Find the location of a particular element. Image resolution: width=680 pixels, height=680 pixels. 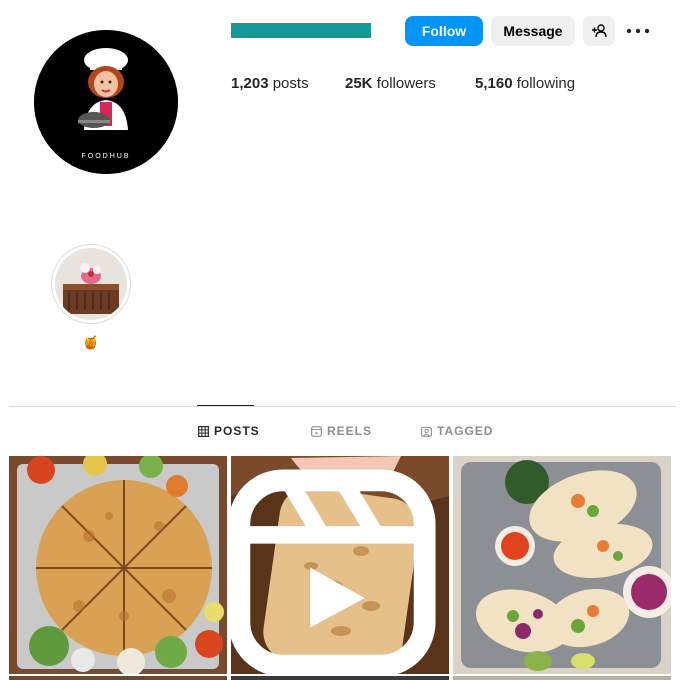

tabs-divider is located at coordinates (342, 406).